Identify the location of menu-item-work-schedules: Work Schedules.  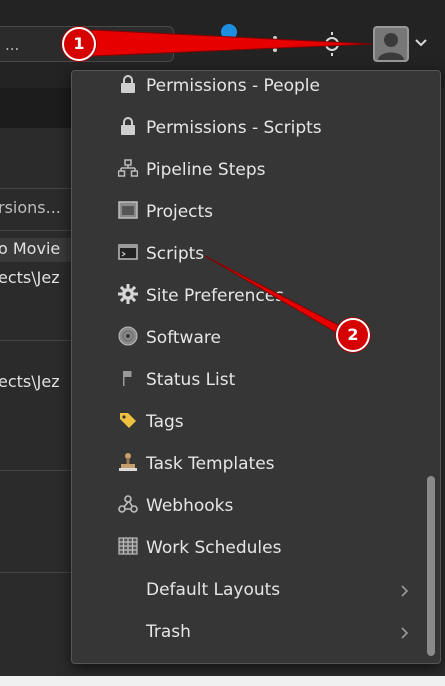
(252, 548).